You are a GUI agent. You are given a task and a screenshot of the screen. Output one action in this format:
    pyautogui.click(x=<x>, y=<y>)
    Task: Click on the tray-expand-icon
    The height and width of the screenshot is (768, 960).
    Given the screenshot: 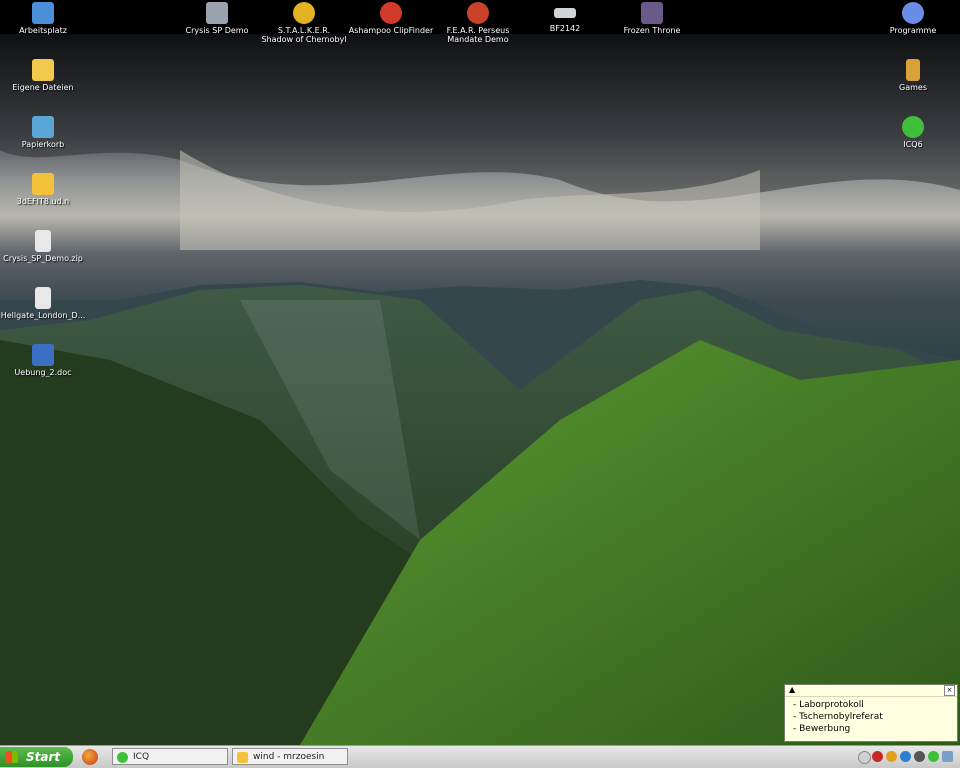 What is the action you would take?
    pyautogui.click(x=864, y=757)
    